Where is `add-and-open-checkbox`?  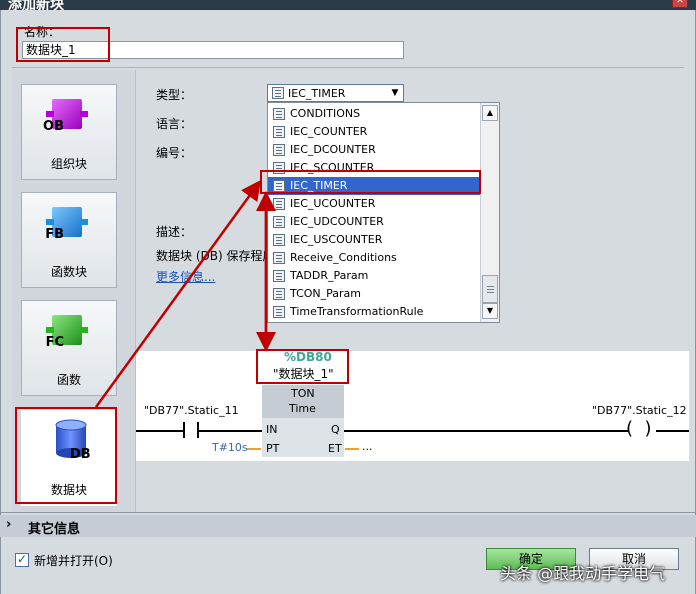 add-and-open-checkbox is located at coordinates (22, 559).